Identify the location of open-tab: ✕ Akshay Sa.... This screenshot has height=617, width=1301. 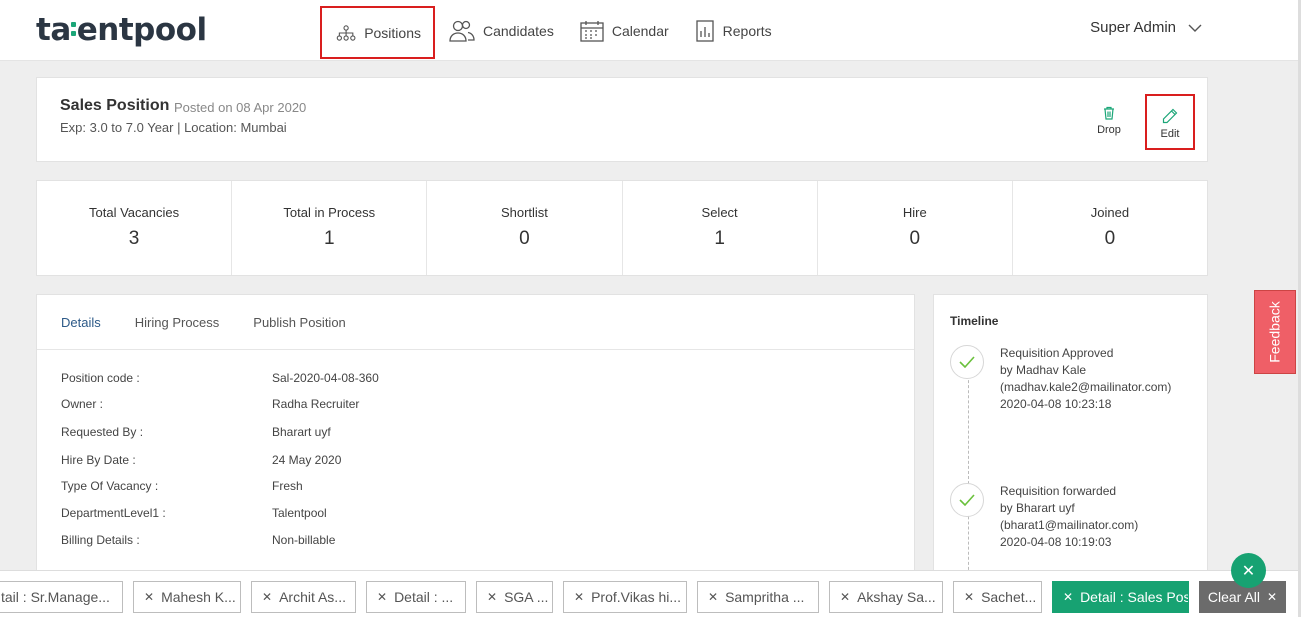
(886, 597).